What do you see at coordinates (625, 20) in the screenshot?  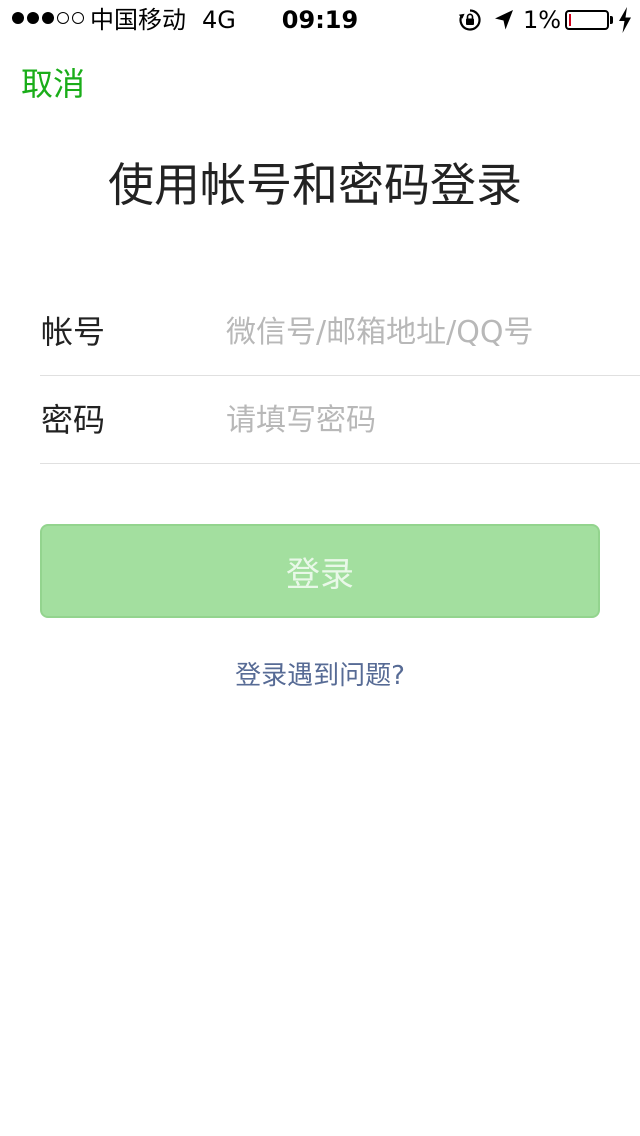 I see `charging-bolt-icon` at bounding box center [625, 20].